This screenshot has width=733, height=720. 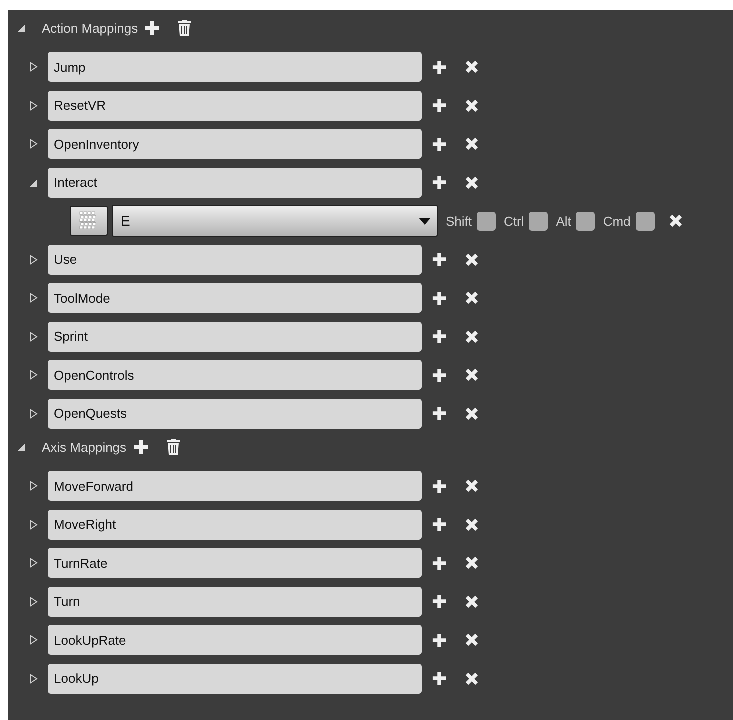 What do you see at coordinates (235, 298) in the screenshot?
I see `mapping-name-field: ToolMode` at bounding box center [235, 298].